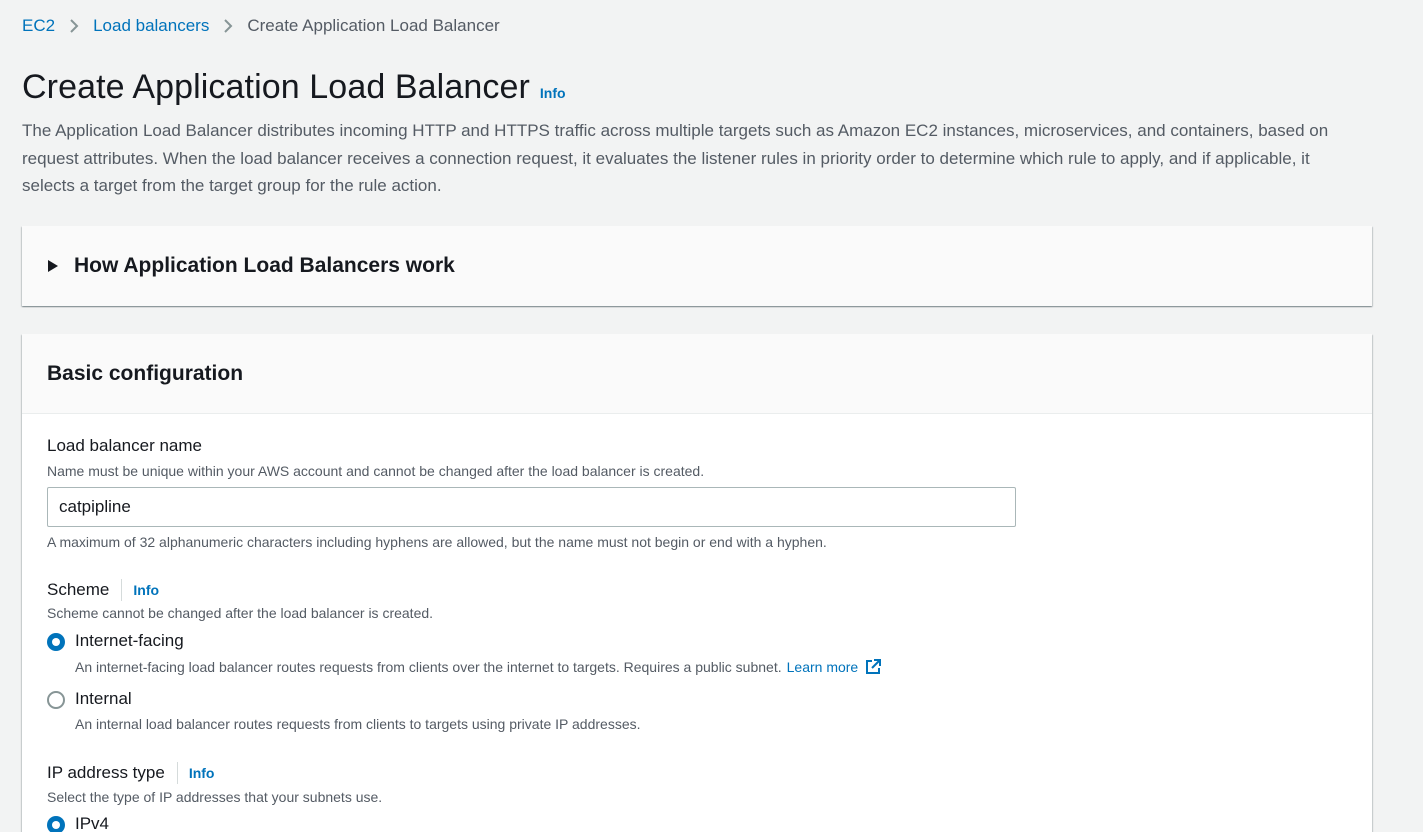 The height and width of the screenshot is (832, 1423). Describe the element at coordinates (78, 589) in the screenshot. I see `scheme-label: Scheme` at that location.